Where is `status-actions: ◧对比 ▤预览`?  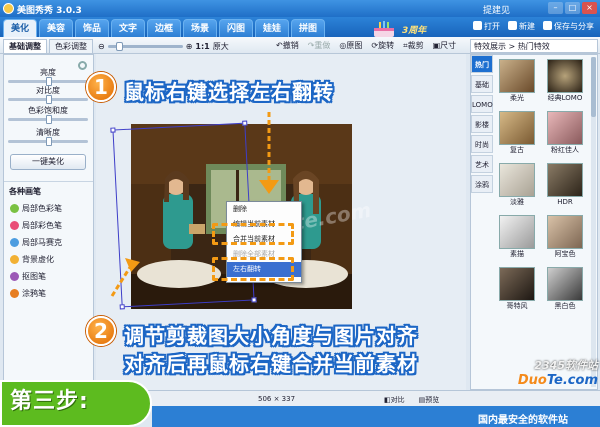
status-actions: ◧对比 ▤预览 is located at coordinates (411, 400).